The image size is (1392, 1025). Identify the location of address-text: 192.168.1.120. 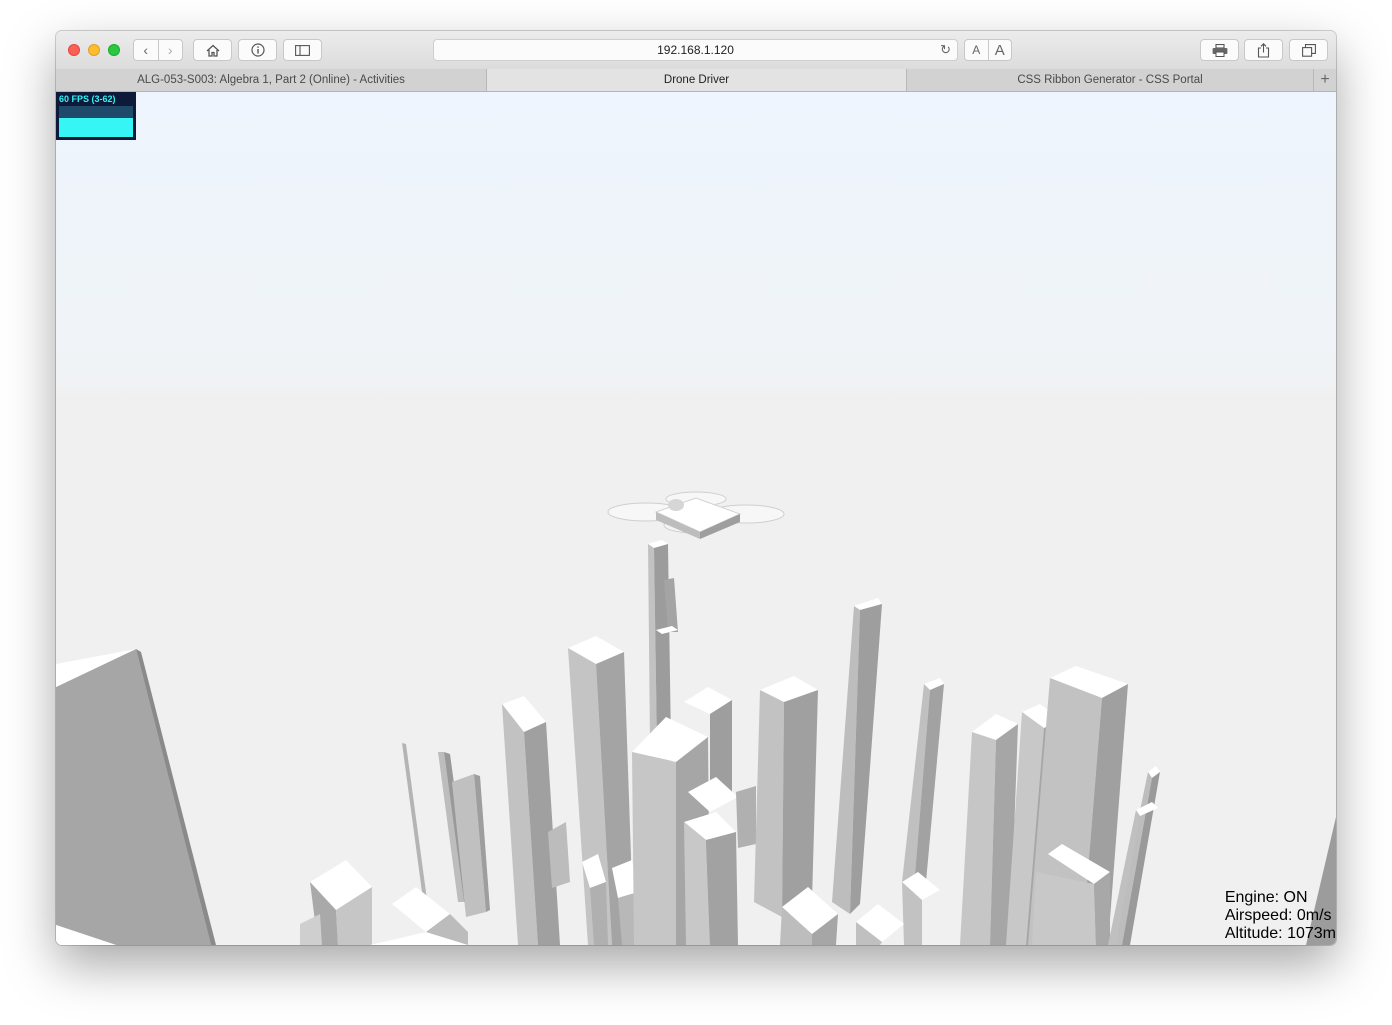
(695, 50).